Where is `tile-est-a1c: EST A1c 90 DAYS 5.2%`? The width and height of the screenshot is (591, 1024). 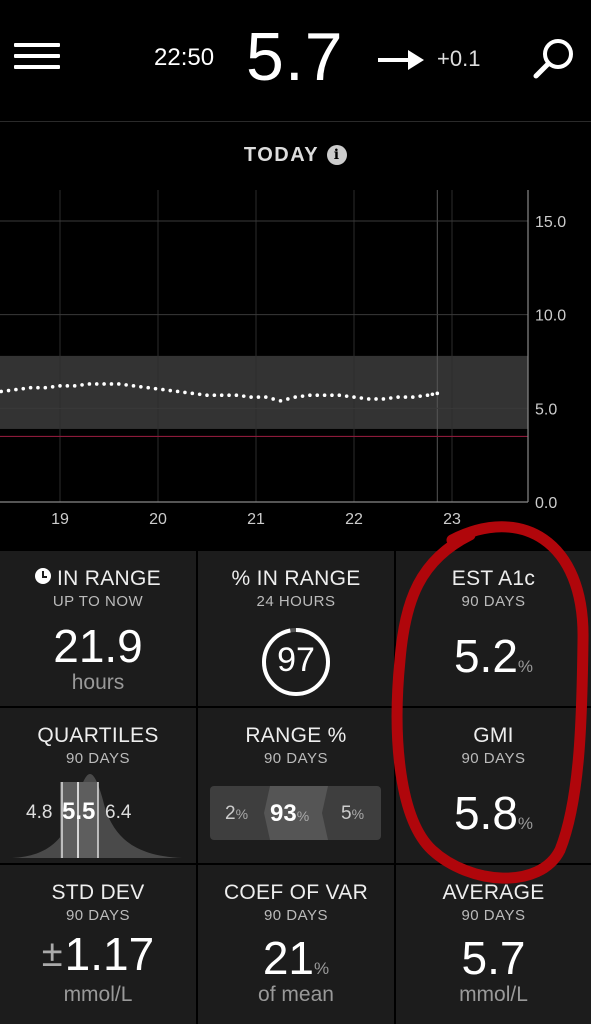 tile-est-a1c: EST A1c 90 DAYS 5.2% is located at coordinates (493, 628).